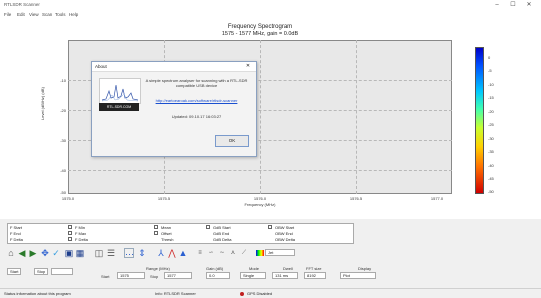 Image resolution: width=541 pixels, height=298 pixels. What do you see at coordinates (285, 275) in the screenshot?
I see `dwell-select: 131 ms` at bounding box center [285, 275].